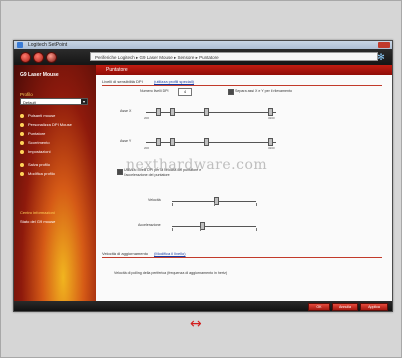 This screenshot has height=358, width=402. Describe the element at coordinates (147, 148) in the screenshot. I see `axis-y-min-label: 200` at that location.